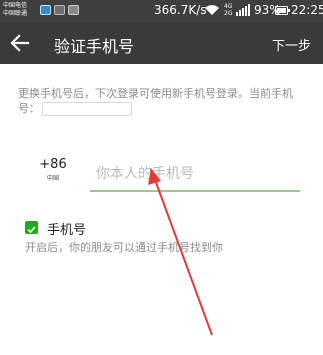 The width and height of the screenshot is (323, 355). What do you see at coordinates (52, 178) in the screenshot?
I see `country-name: 中国` at bounding box center [52, 178].